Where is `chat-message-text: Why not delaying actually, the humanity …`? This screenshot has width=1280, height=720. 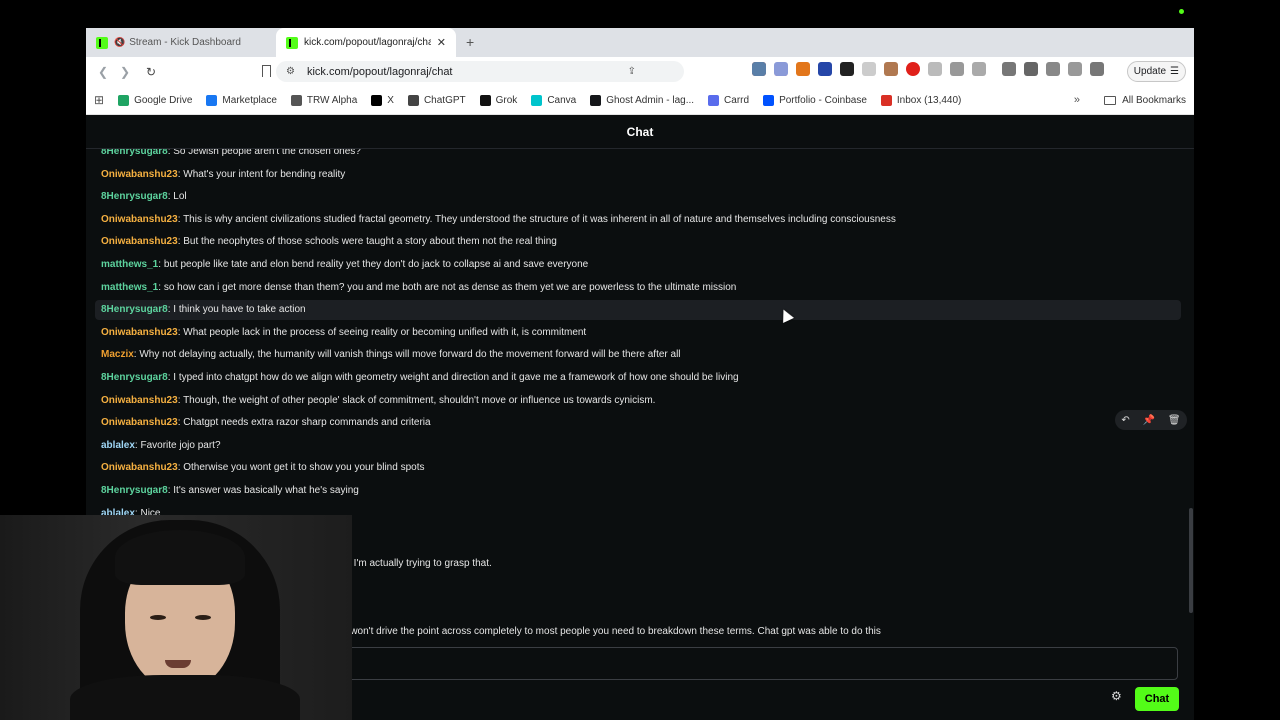 chat-message-text: Why not delaying actually, the humanity … is located at coordinates (410, 355).